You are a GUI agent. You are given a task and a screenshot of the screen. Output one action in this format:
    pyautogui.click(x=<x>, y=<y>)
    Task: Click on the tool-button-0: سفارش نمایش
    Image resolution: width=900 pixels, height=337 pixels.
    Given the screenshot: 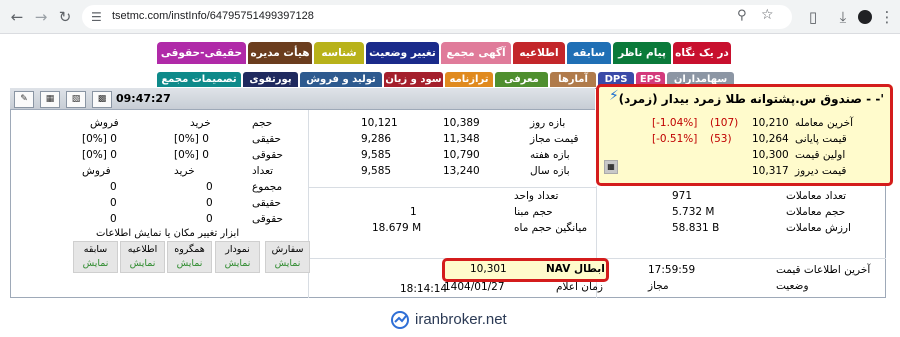 What is the action you would take?
    pyautogui.click(x=287, y=257)
    